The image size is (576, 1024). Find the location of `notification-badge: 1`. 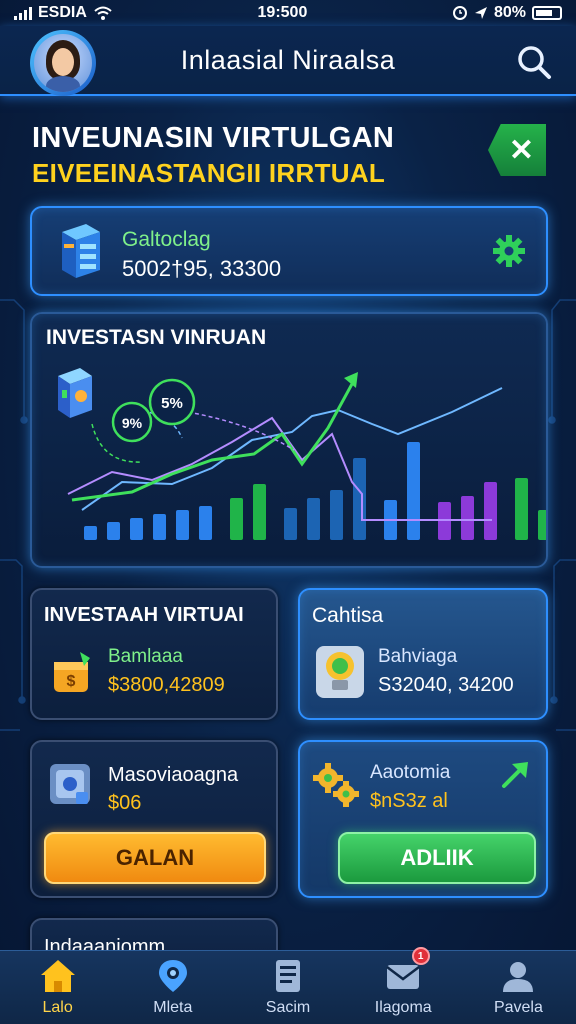

notification-badge: 1 is located at coordinates (420, 956).